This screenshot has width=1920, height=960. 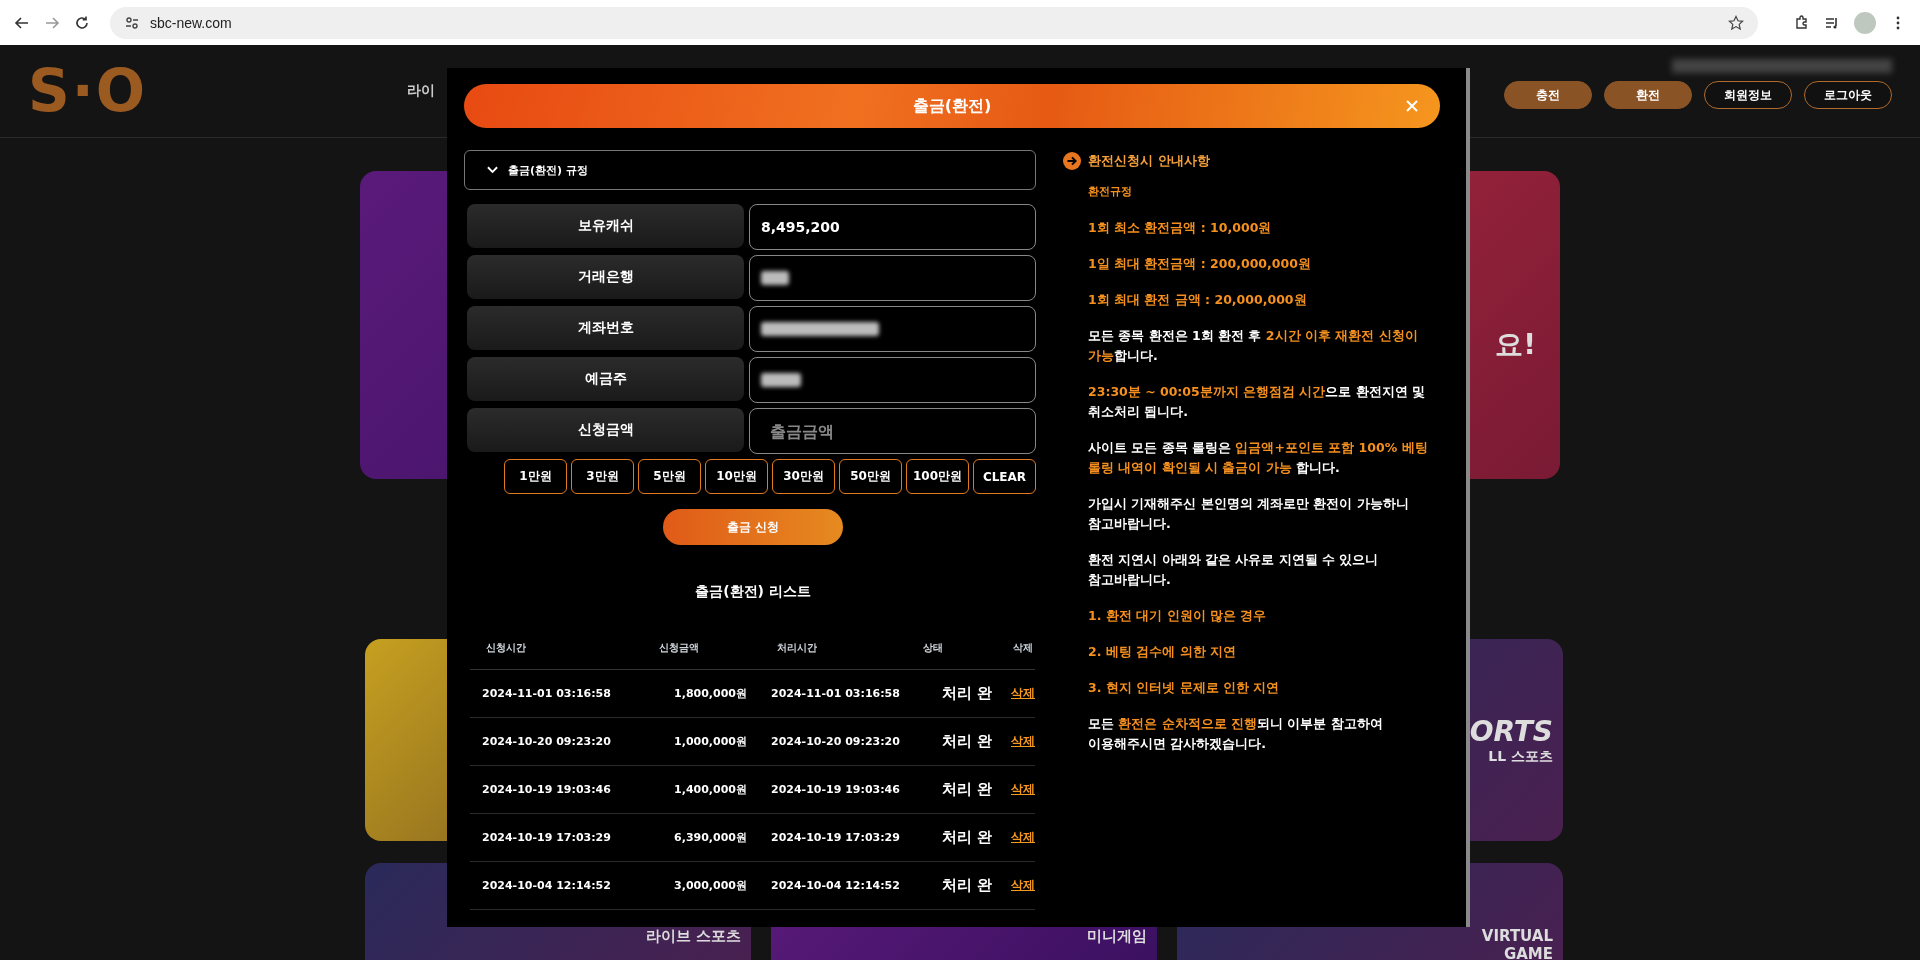 What do you see at coordinates (696, 789) in the screenshot?
I see `table-cell: 1,400,000원` at bounding box center [696, 789].